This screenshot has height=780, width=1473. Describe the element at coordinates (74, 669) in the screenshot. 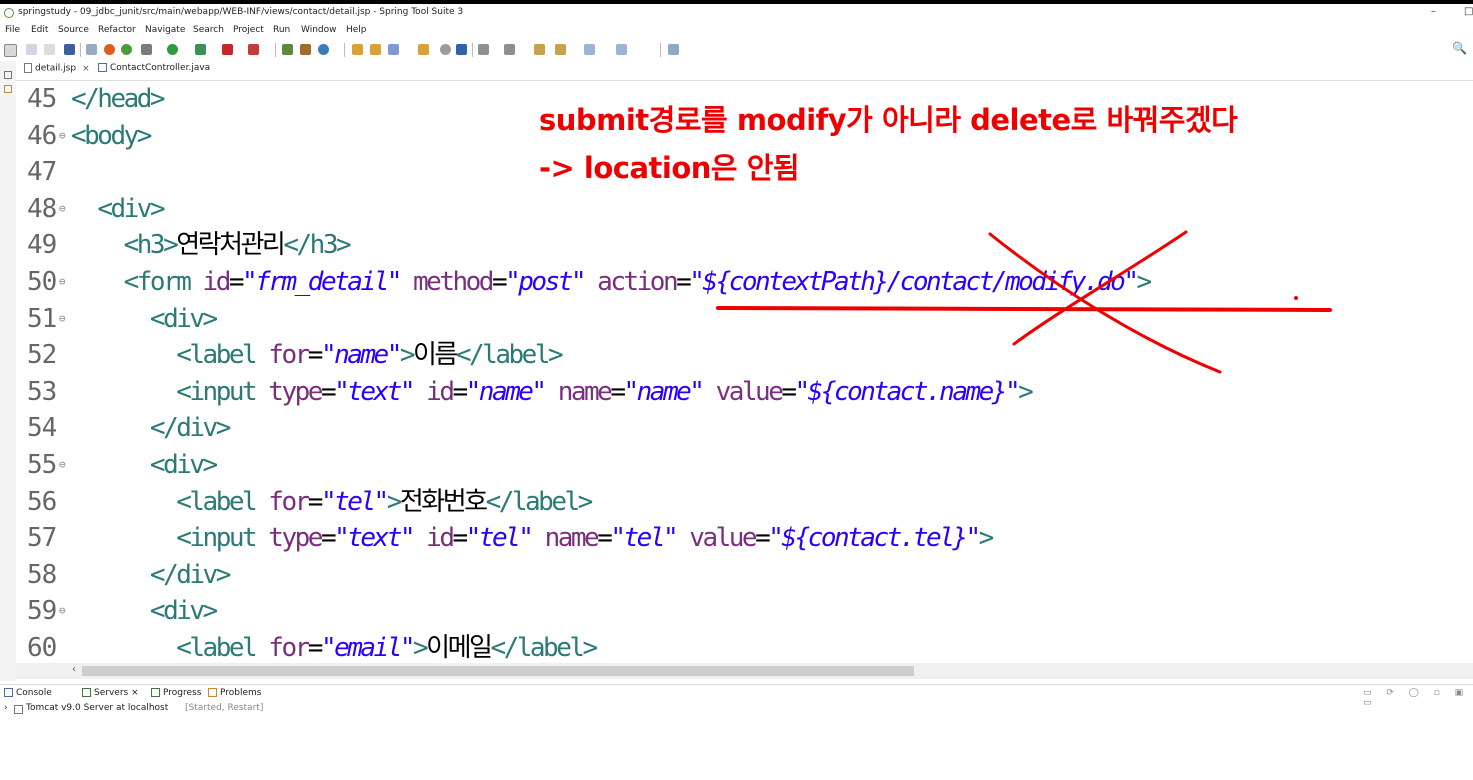

I see `scroll-left-icon: ‹` at that location.